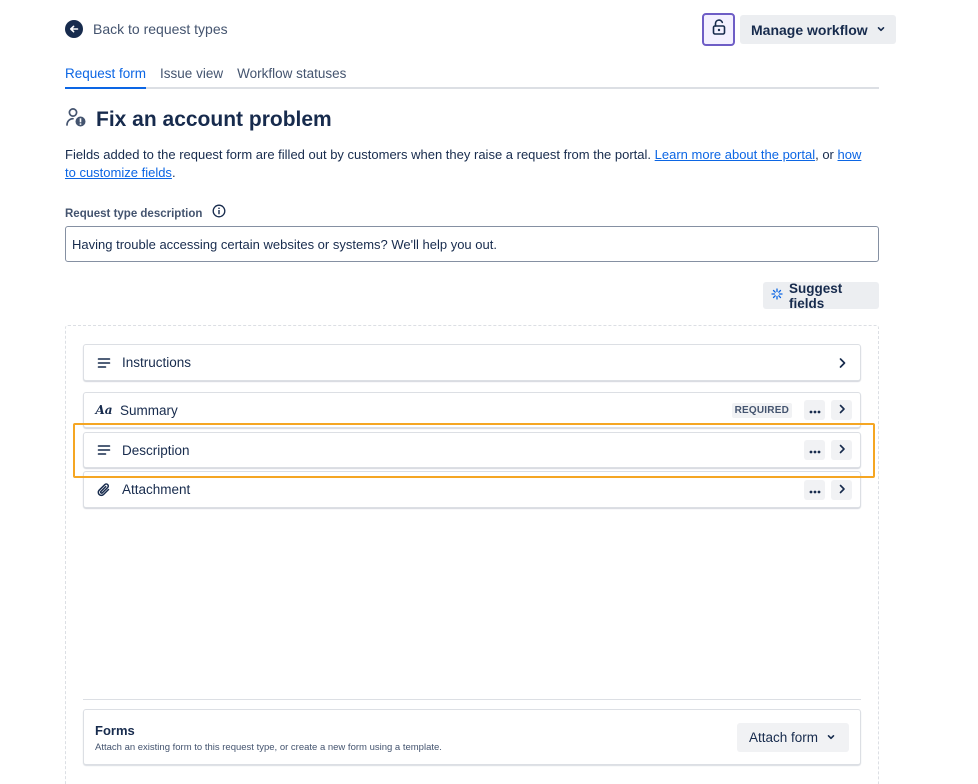 This screenshot has width=978, height=784. Describe the element at coordinates (291, 76) in the screenshot. I see `tab-workflow-statuses: Workflow statuses` at that location.